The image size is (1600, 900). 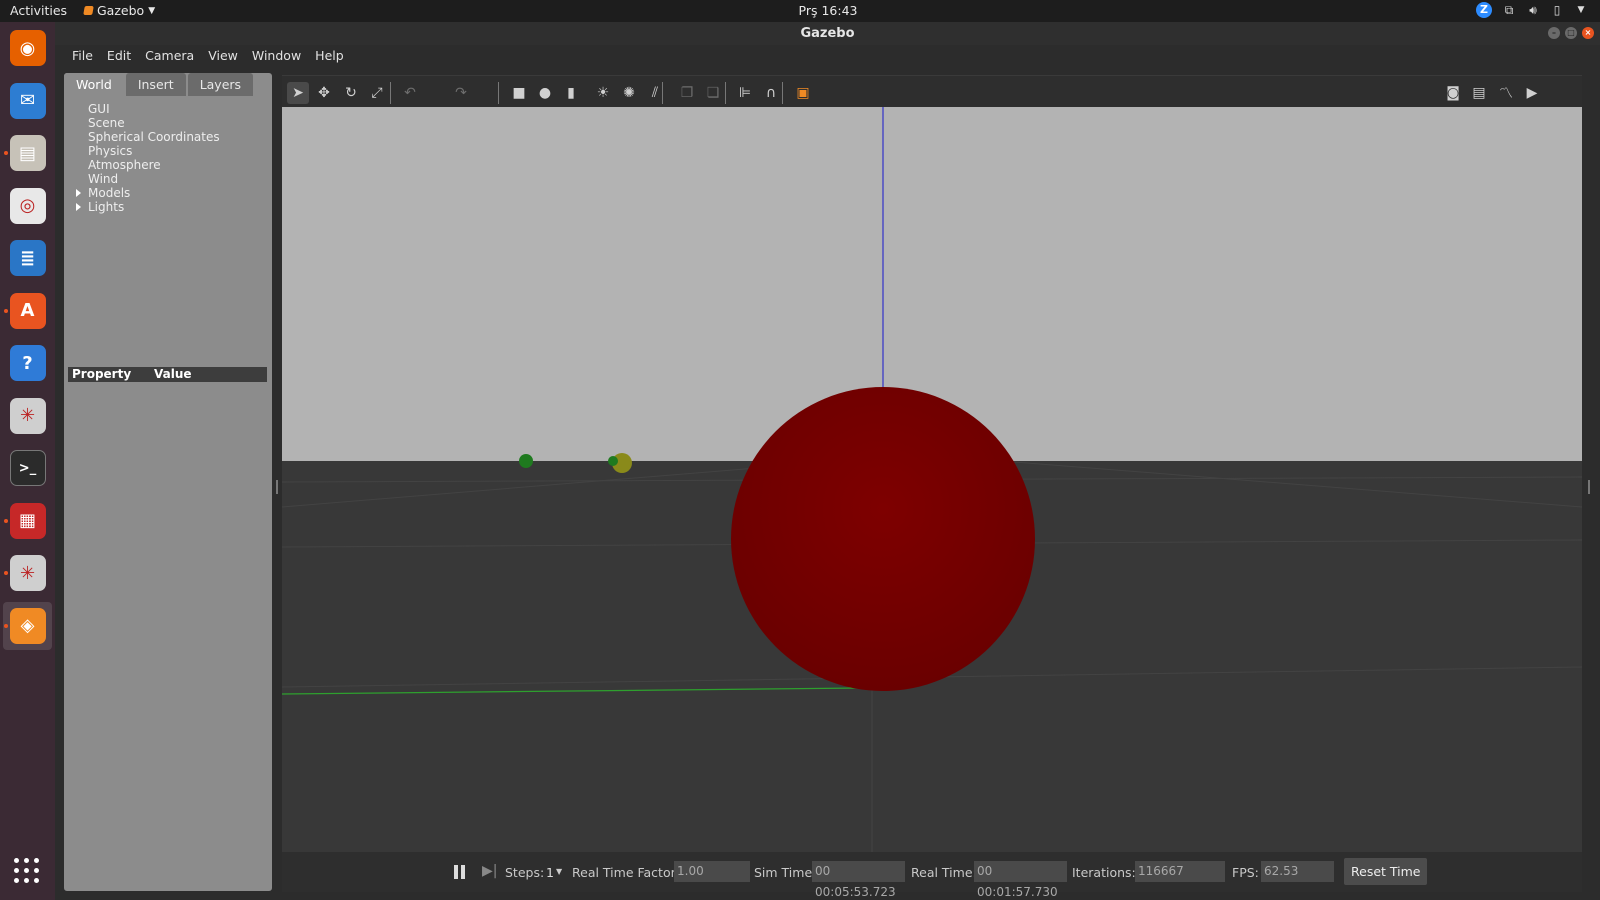 What do you see at coordinates (629, 93) in the screenshot?
I see `spot-light-icon: ✺` at bounding box center [629, 93].